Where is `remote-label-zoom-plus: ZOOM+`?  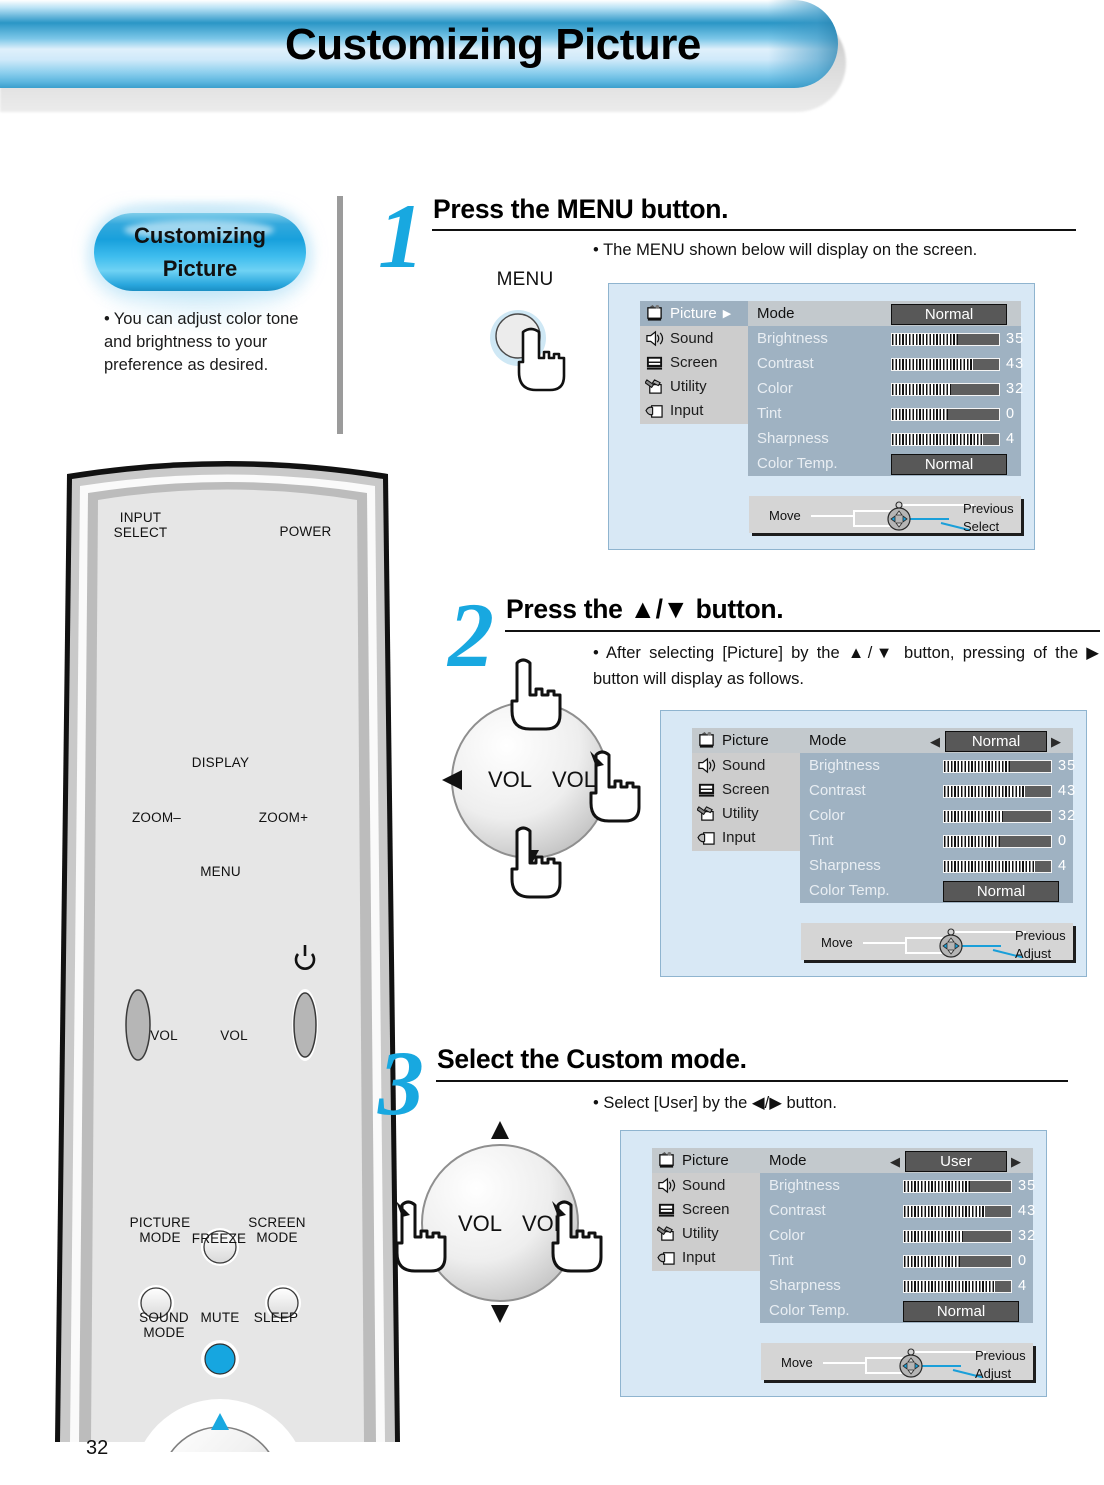 remote-label-zoom-plus: ZOOM+ is located at coordinates (283, 817).